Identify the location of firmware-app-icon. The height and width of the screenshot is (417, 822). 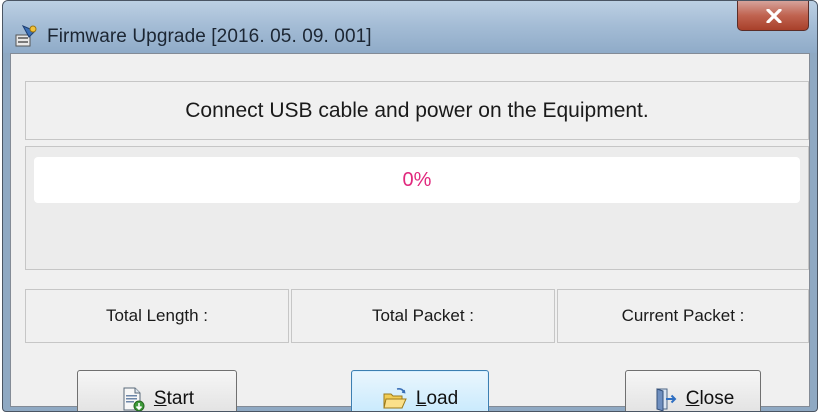
(26, 36).